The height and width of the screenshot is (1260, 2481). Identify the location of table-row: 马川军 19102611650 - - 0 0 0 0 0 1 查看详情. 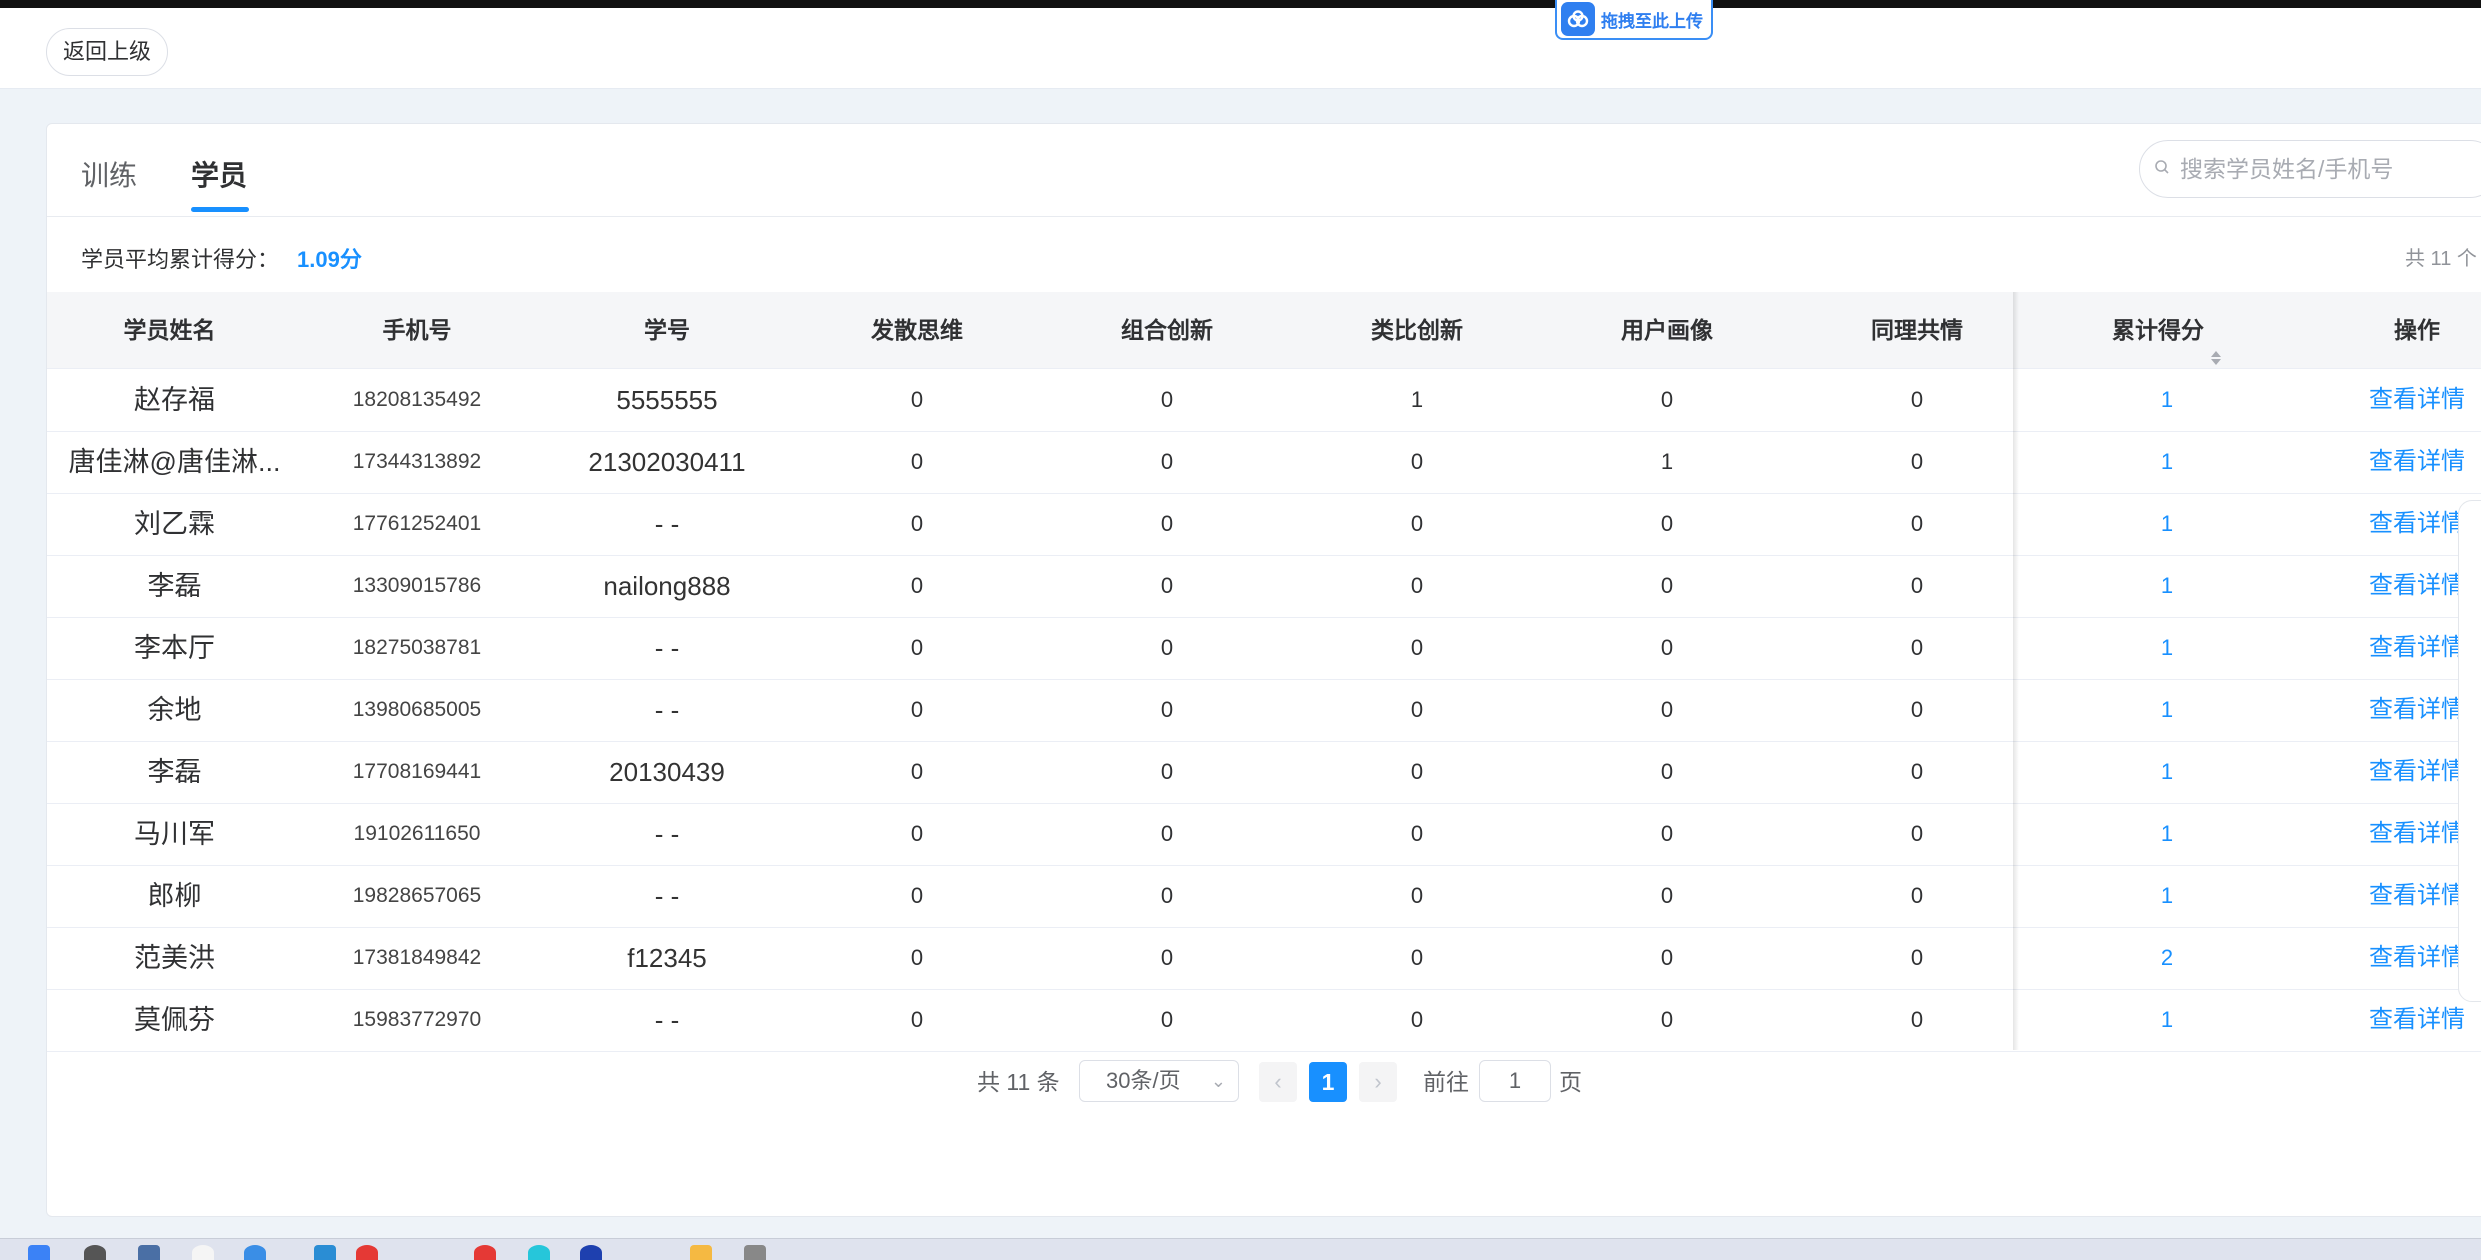
(1264, 834).